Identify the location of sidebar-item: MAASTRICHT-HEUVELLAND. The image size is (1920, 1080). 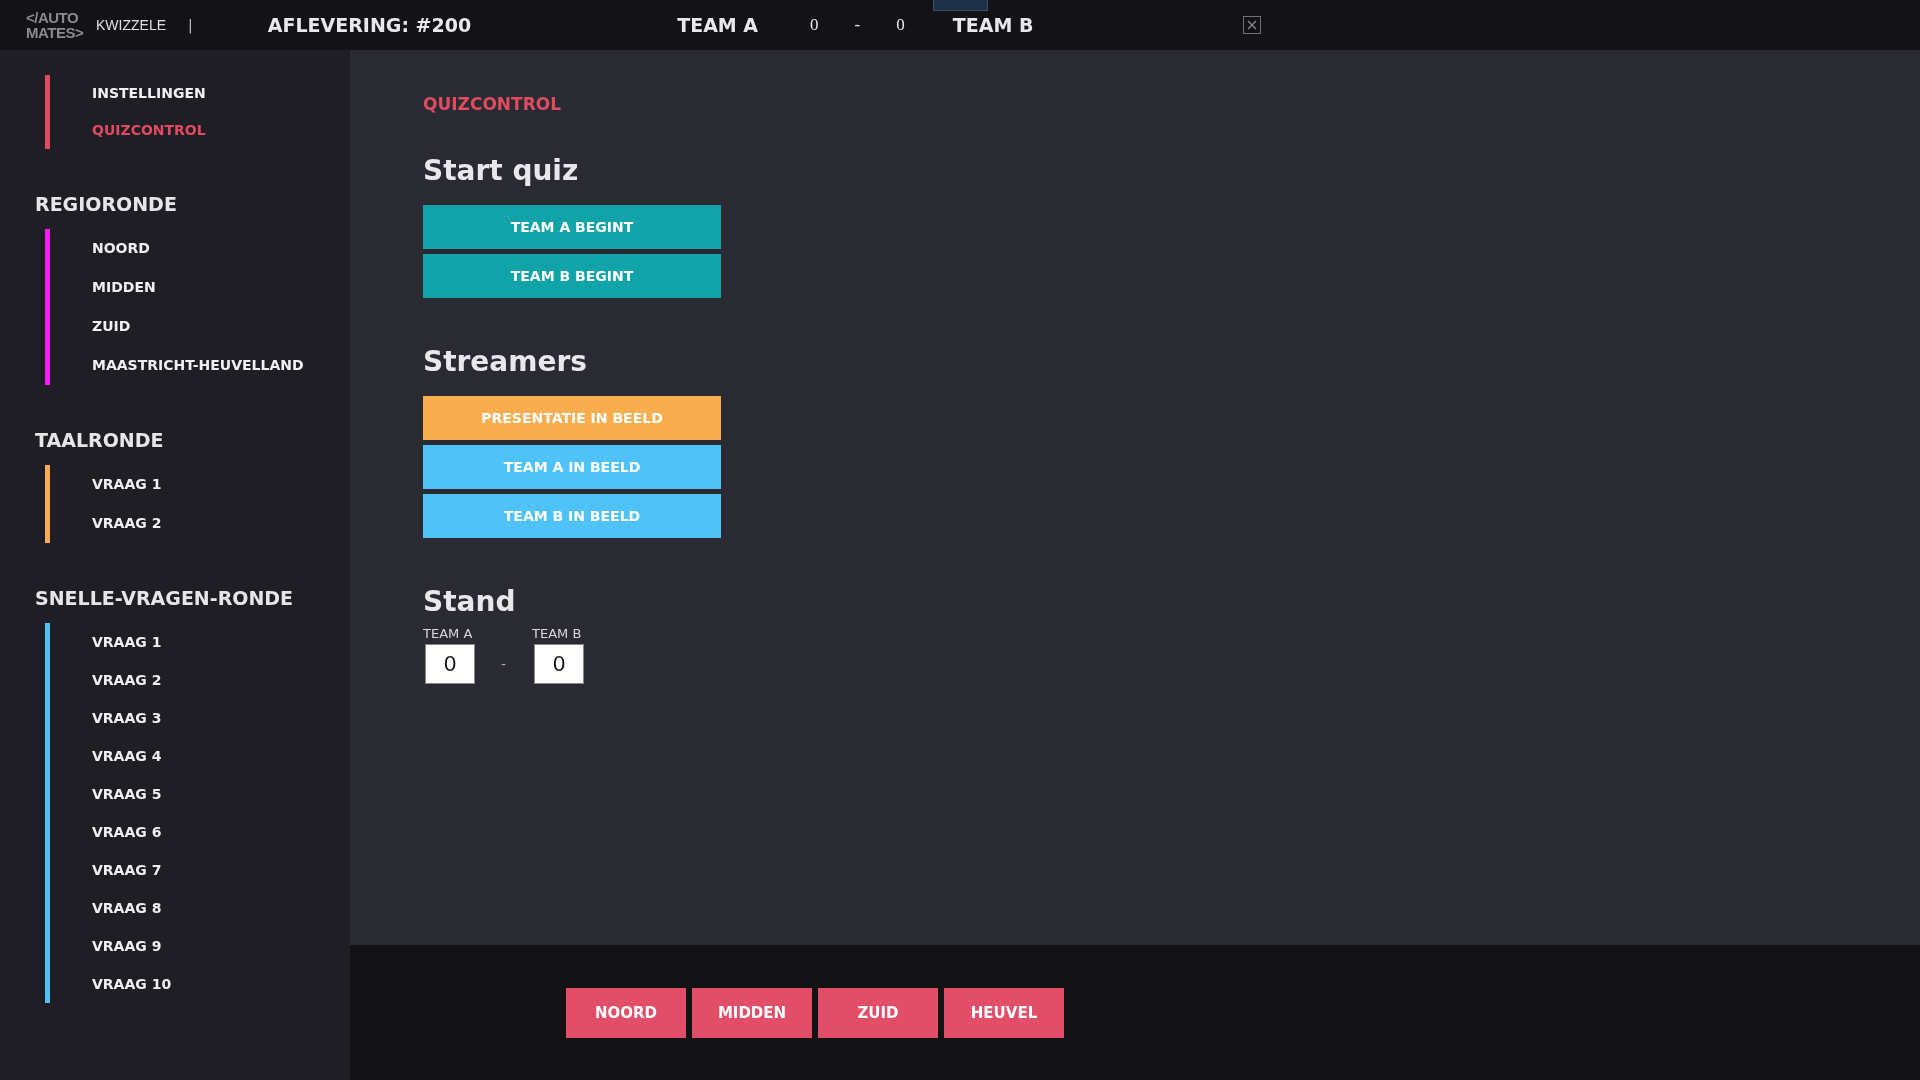
(198, 365).